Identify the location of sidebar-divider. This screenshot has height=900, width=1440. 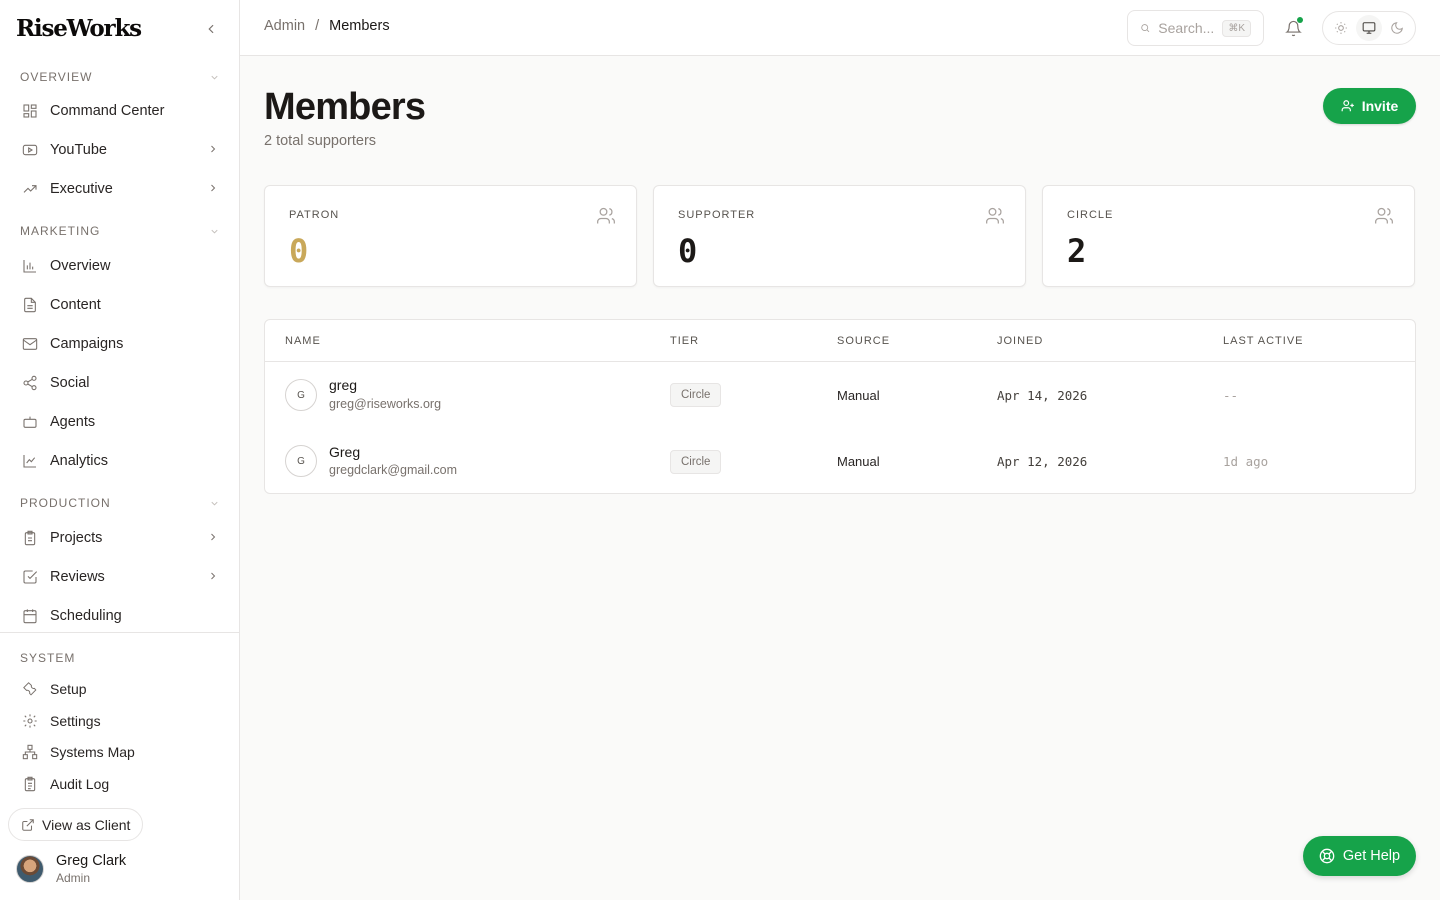
(119, 632).